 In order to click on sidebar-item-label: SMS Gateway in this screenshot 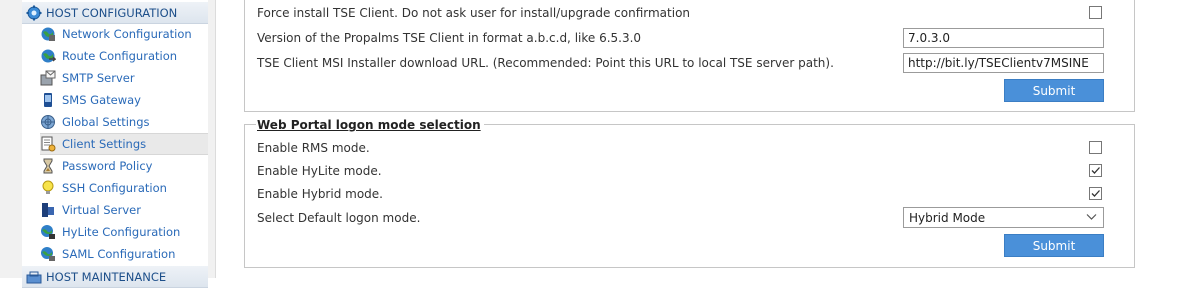, I will do `click(101, 100)`.